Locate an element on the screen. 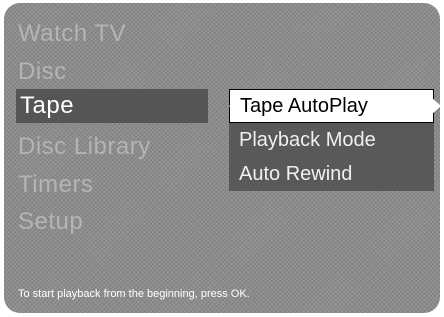 Image resolution: width=444 pixels, height=317 pixels. main-menu-item-disc-library: Disc Library is located at coordinates (84, 147).